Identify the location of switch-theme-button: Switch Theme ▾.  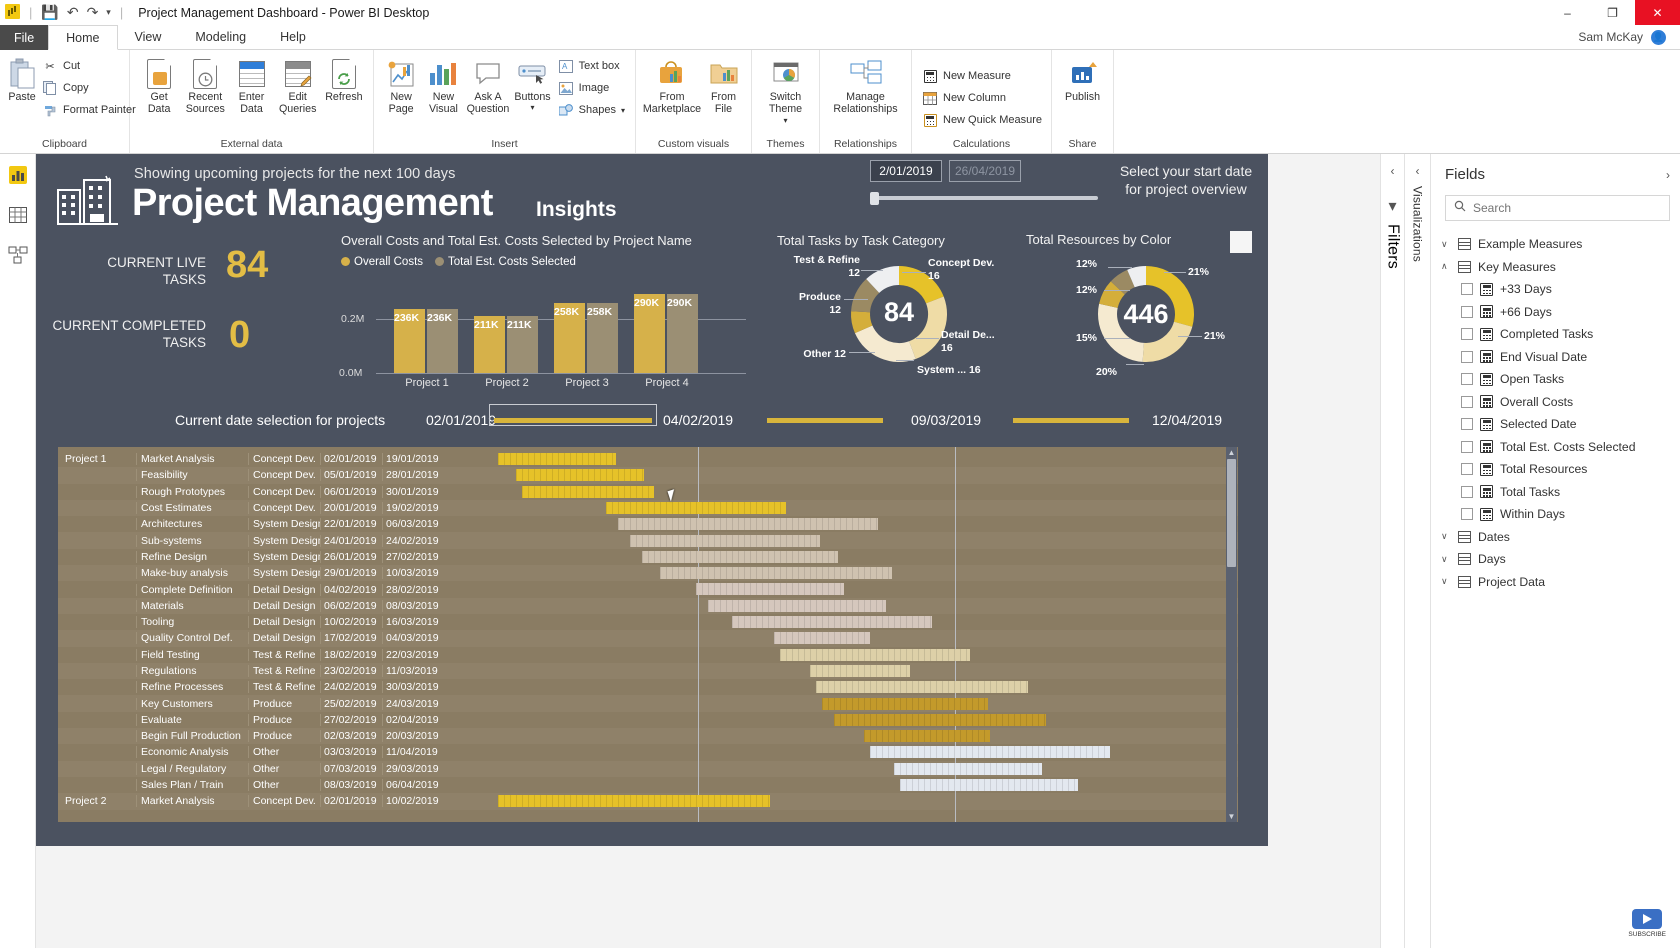
(786, 91).